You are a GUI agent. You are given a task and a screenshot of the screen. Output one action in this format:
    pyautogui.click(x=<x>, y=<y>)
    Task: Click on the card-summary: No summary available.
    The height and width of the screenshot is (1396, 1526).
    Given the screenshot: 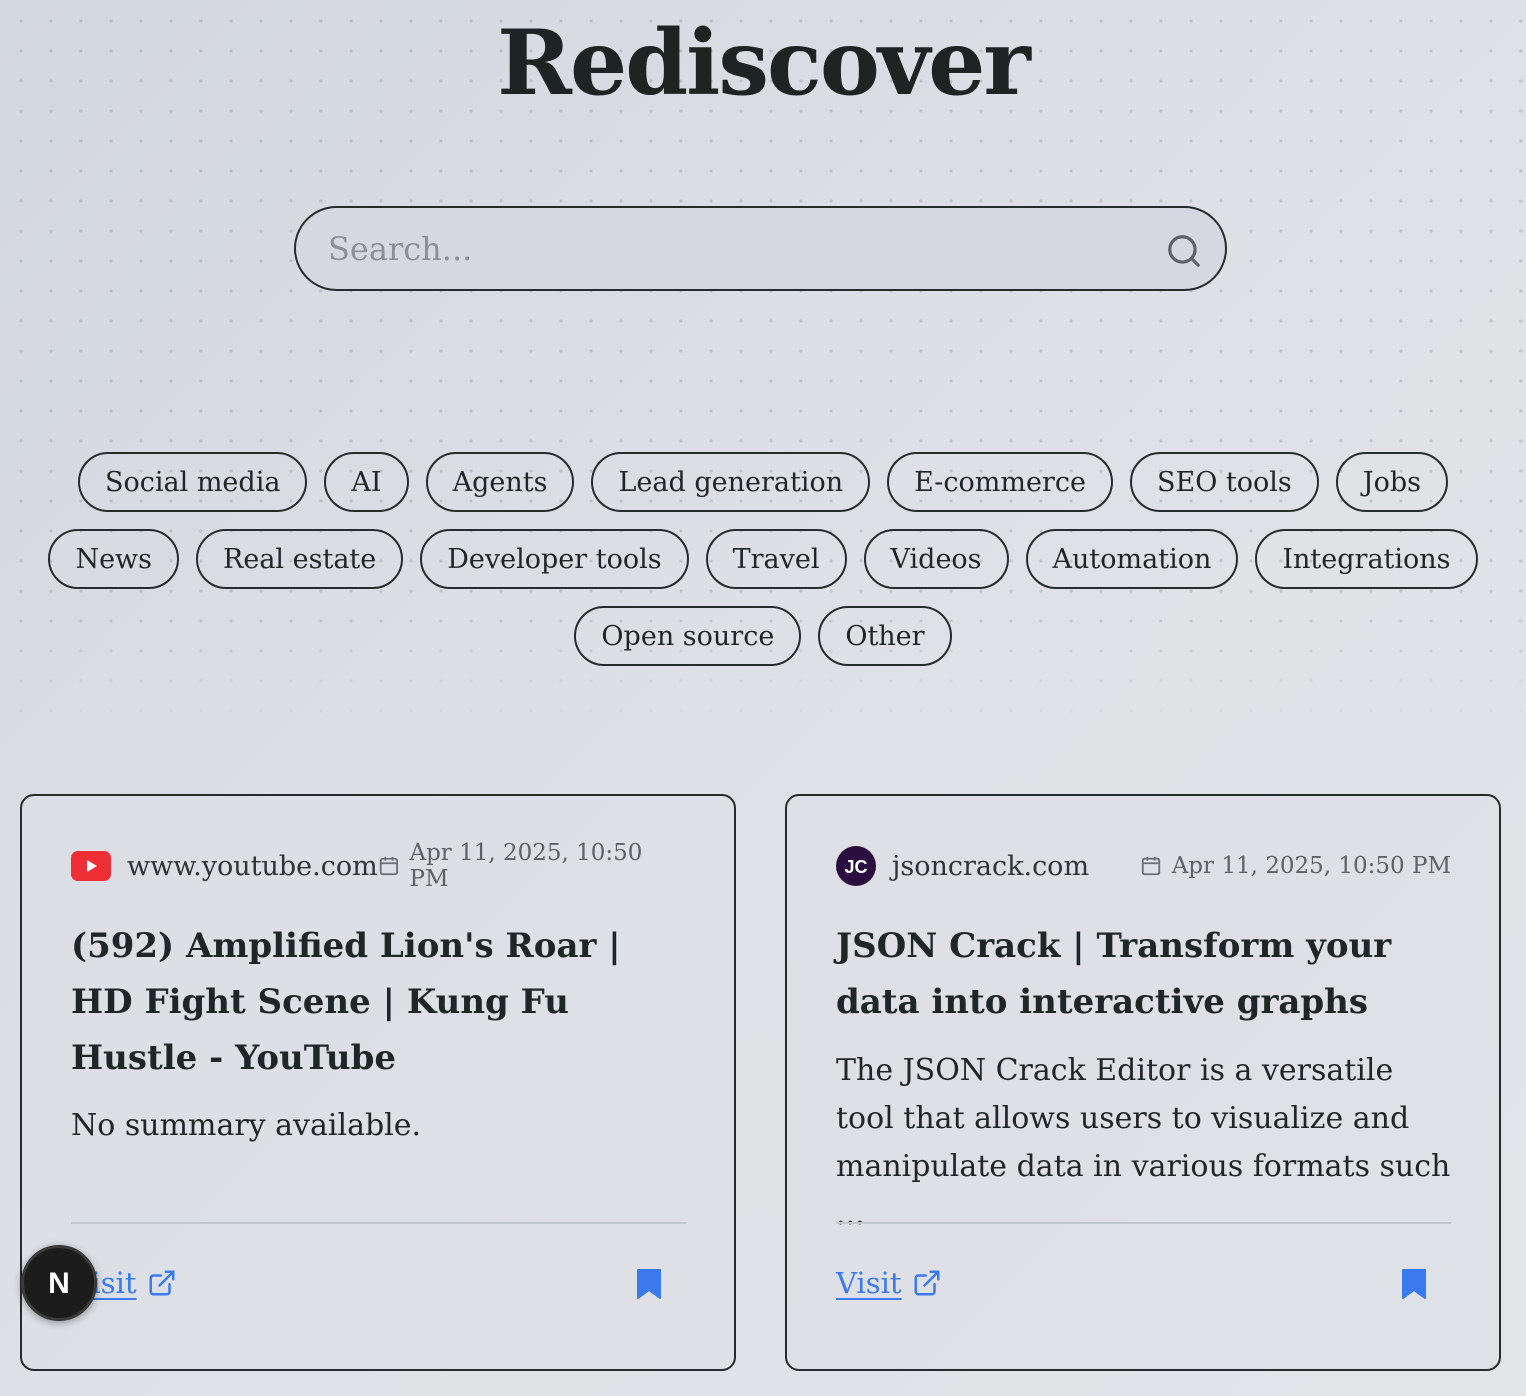 What is the action you would take?
    pyautogui.click(x=246, y=1125)
    